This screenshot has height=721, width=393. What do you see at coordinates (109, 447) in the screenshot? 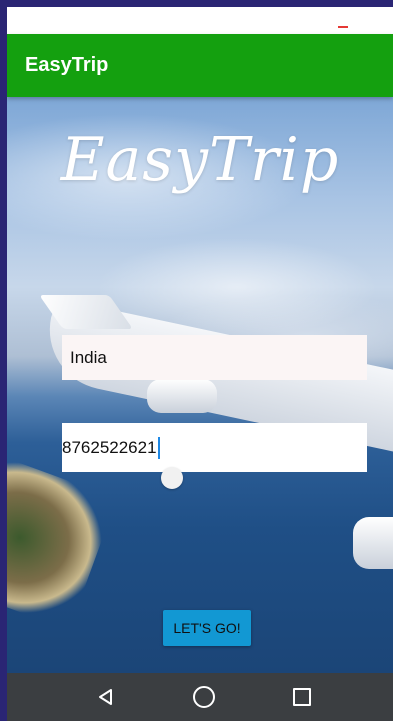
I see `phone-value: 8762522621` at bounding box center [109, 447].